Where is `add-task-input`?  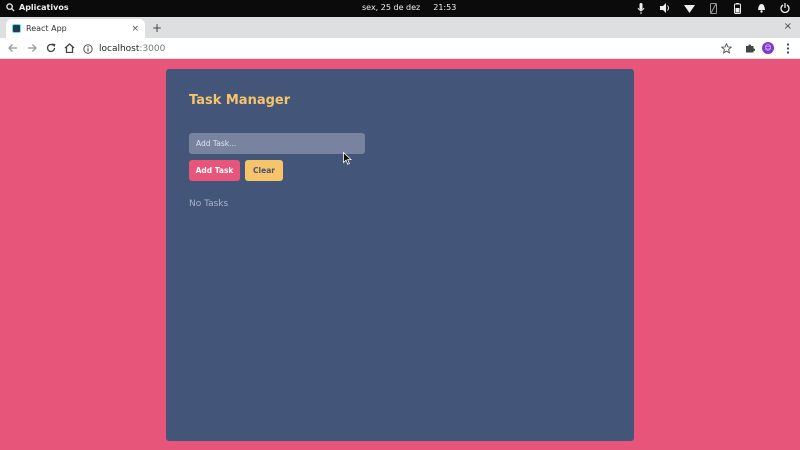
add-task-input is located at coordinates (277, 143).